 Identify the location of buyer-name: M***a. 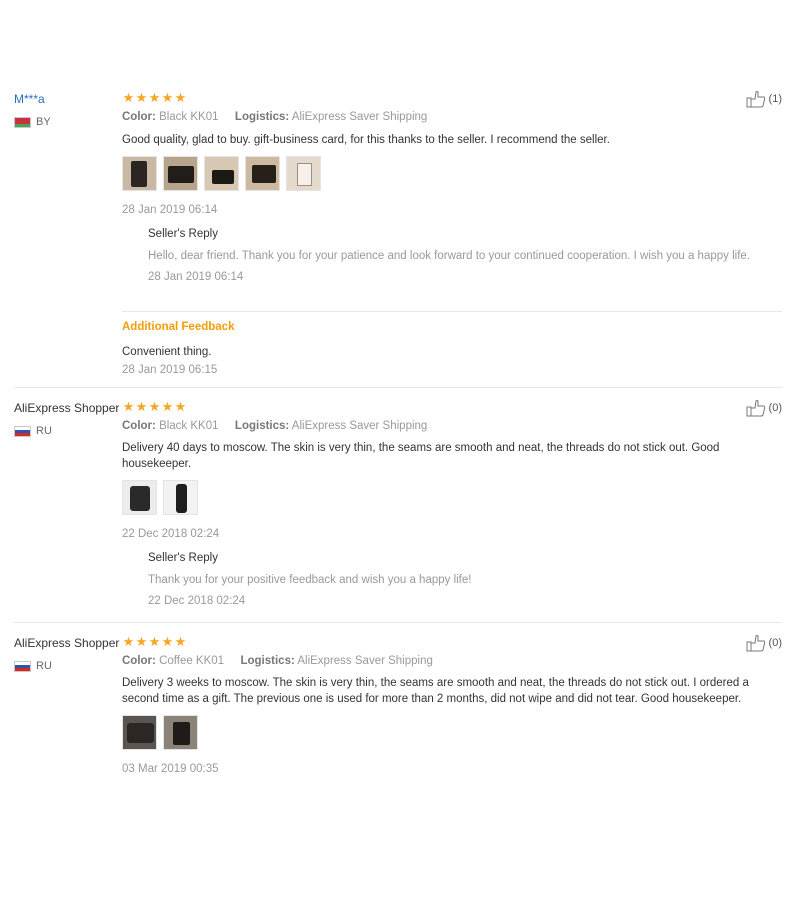
(29, 99).